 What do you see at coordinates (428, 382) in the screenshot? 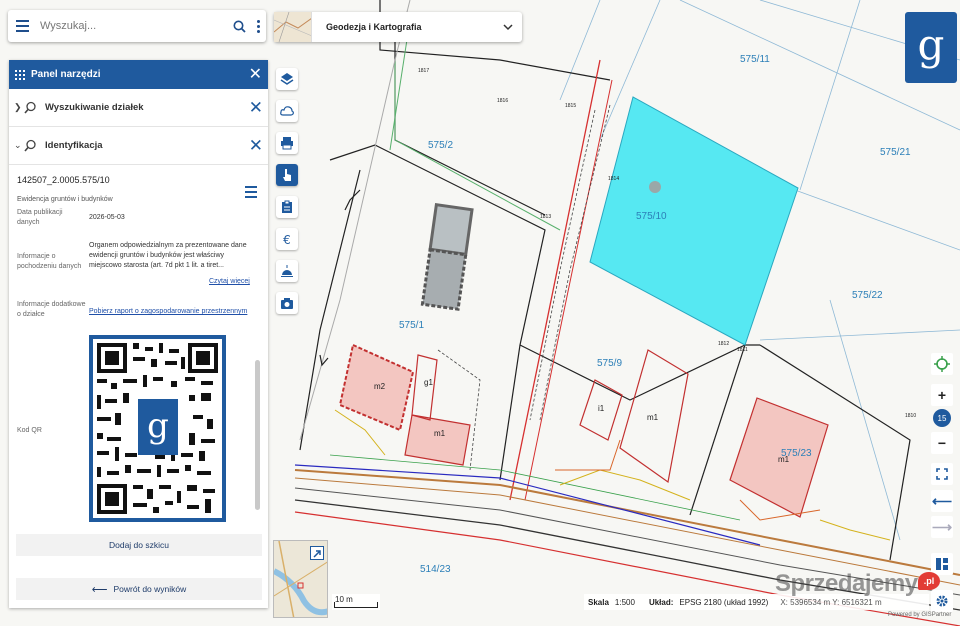
I see `building-label: g1` at bounding box center [428, 382].